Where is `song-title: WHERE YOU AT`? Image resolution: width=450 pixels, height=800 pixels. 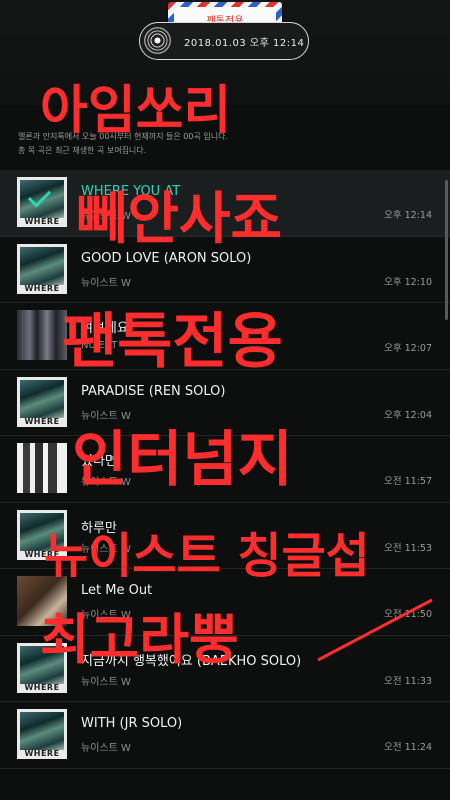
song-title: WHERE YOU AT is located at coordinates (131, 191).